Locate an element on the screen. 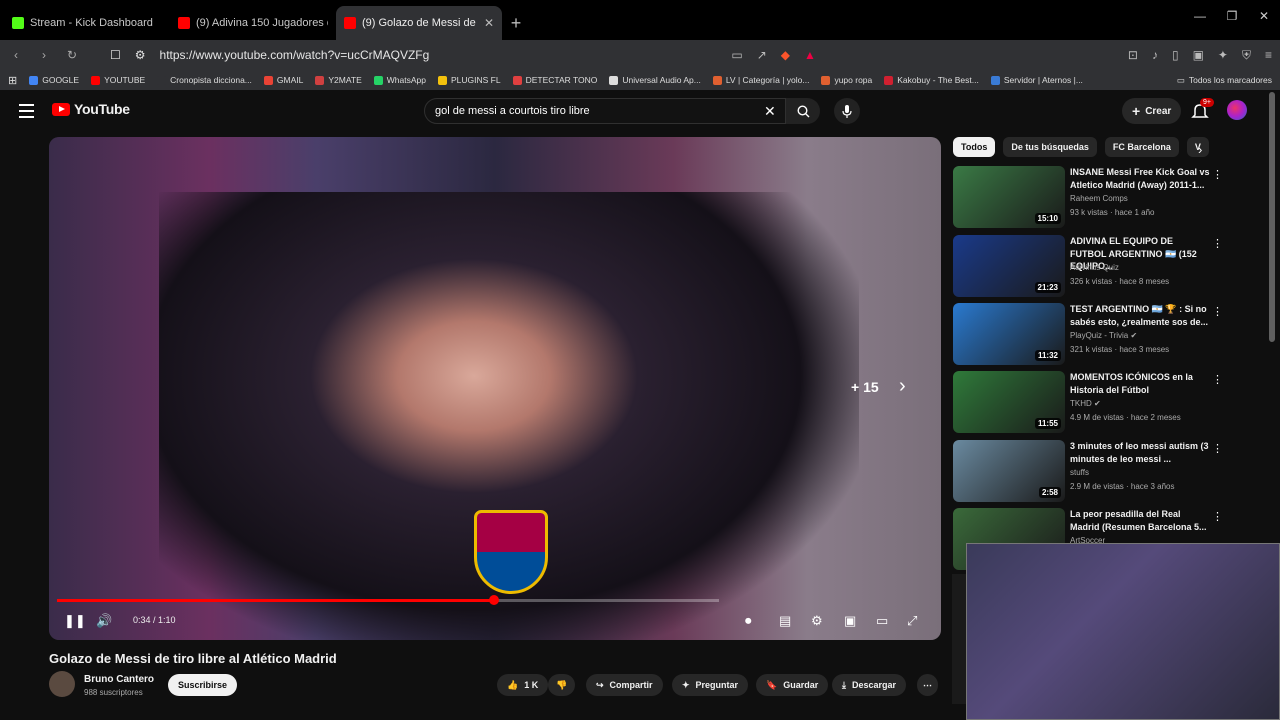  autoplay-toggle: ⏺ is located at coordinates (748, 621).